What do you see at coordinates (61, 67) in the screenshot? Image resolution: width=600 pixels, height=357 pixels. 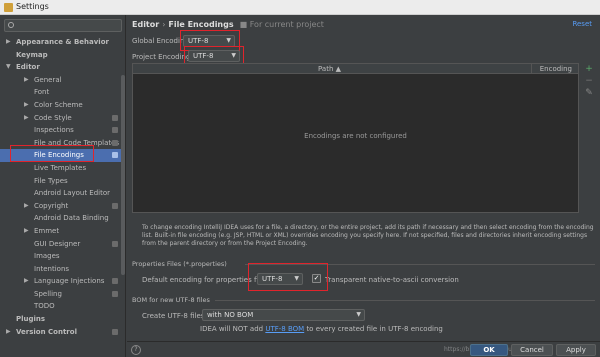 I see `sidebar-item: ▼ Editor` at bounding box center [61, 67].